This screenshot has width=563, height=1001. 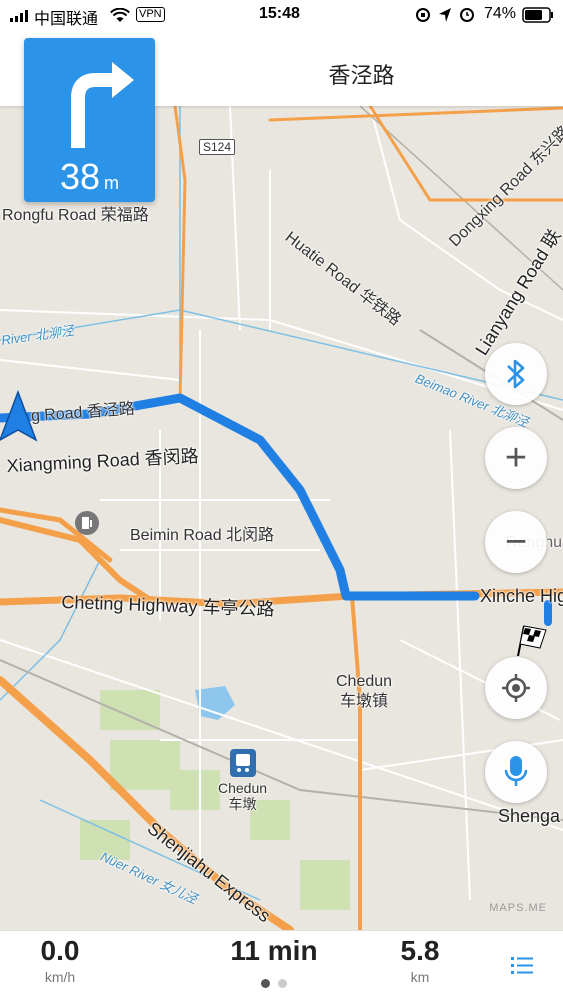 I want to click on trip-info-panel: 0.0 km/h 11 min 5.8 km, so click(x=281, y=965).